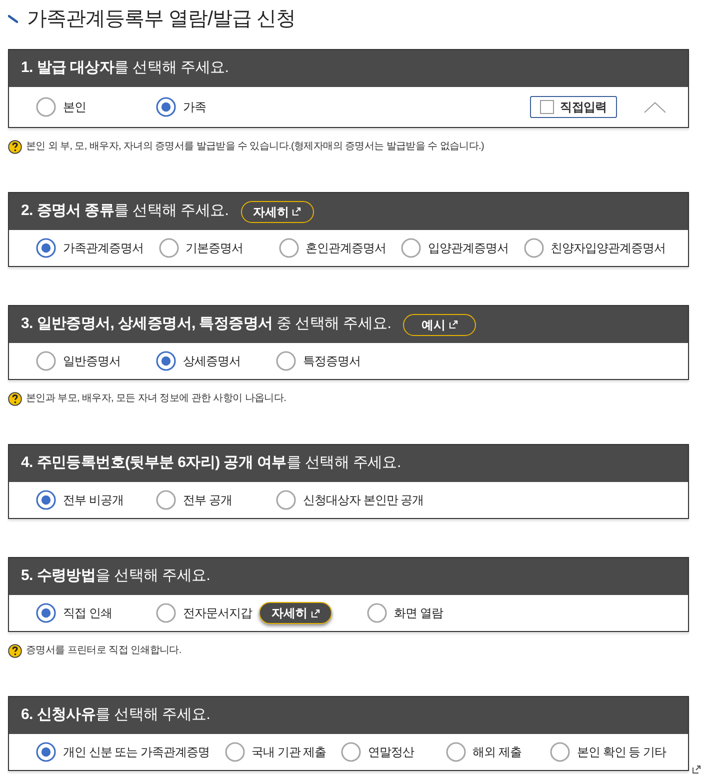  I want to click on section-heading: 3. 일반증명서, 상세증명서, 특정증명서 중 선택해 주세요., so click(206, 324).